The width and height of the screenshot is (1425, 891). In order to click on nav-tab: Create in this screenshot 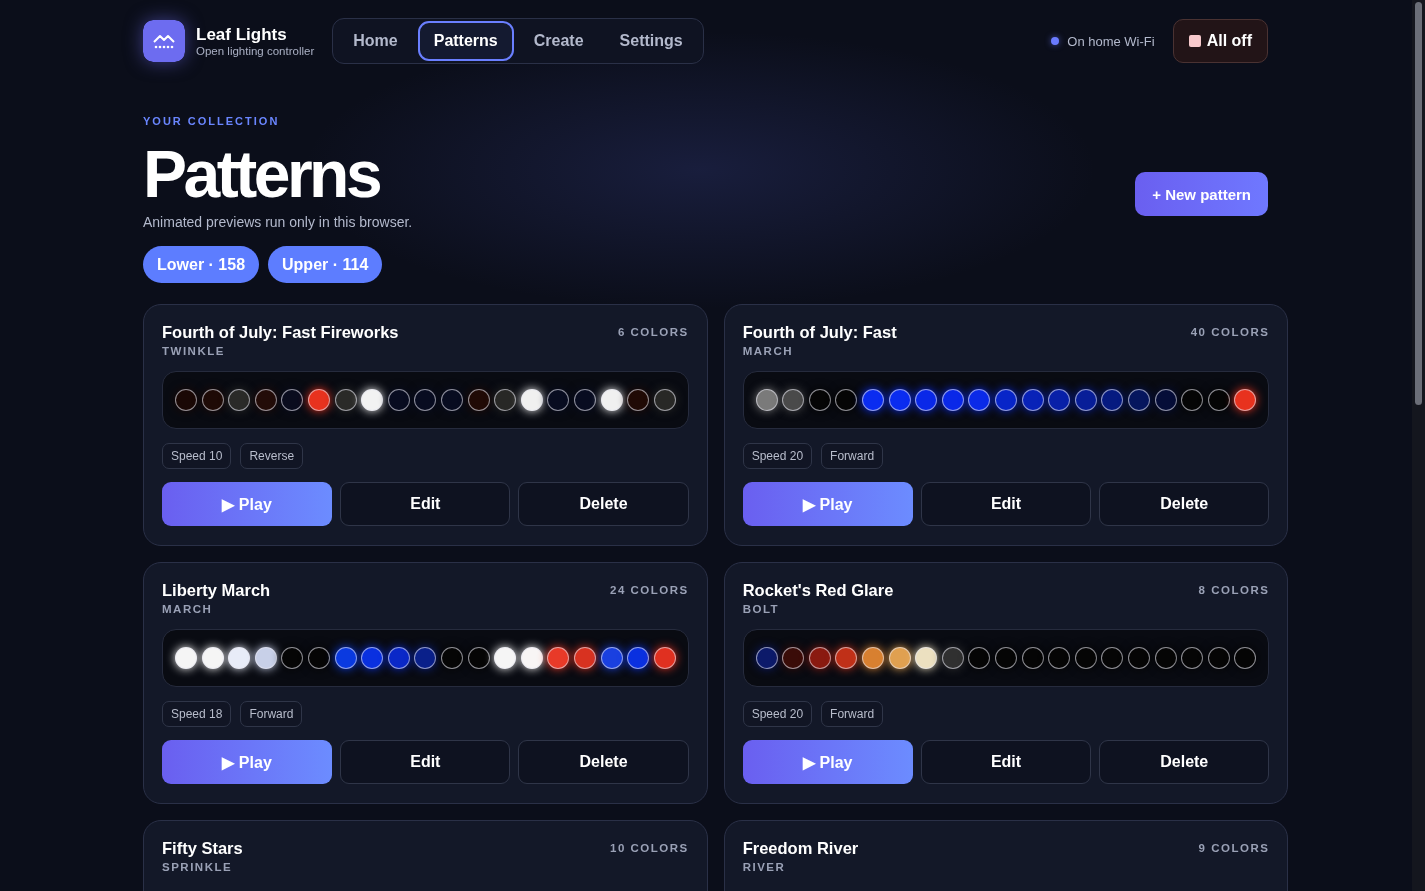, I will do `click(558, 41)`.